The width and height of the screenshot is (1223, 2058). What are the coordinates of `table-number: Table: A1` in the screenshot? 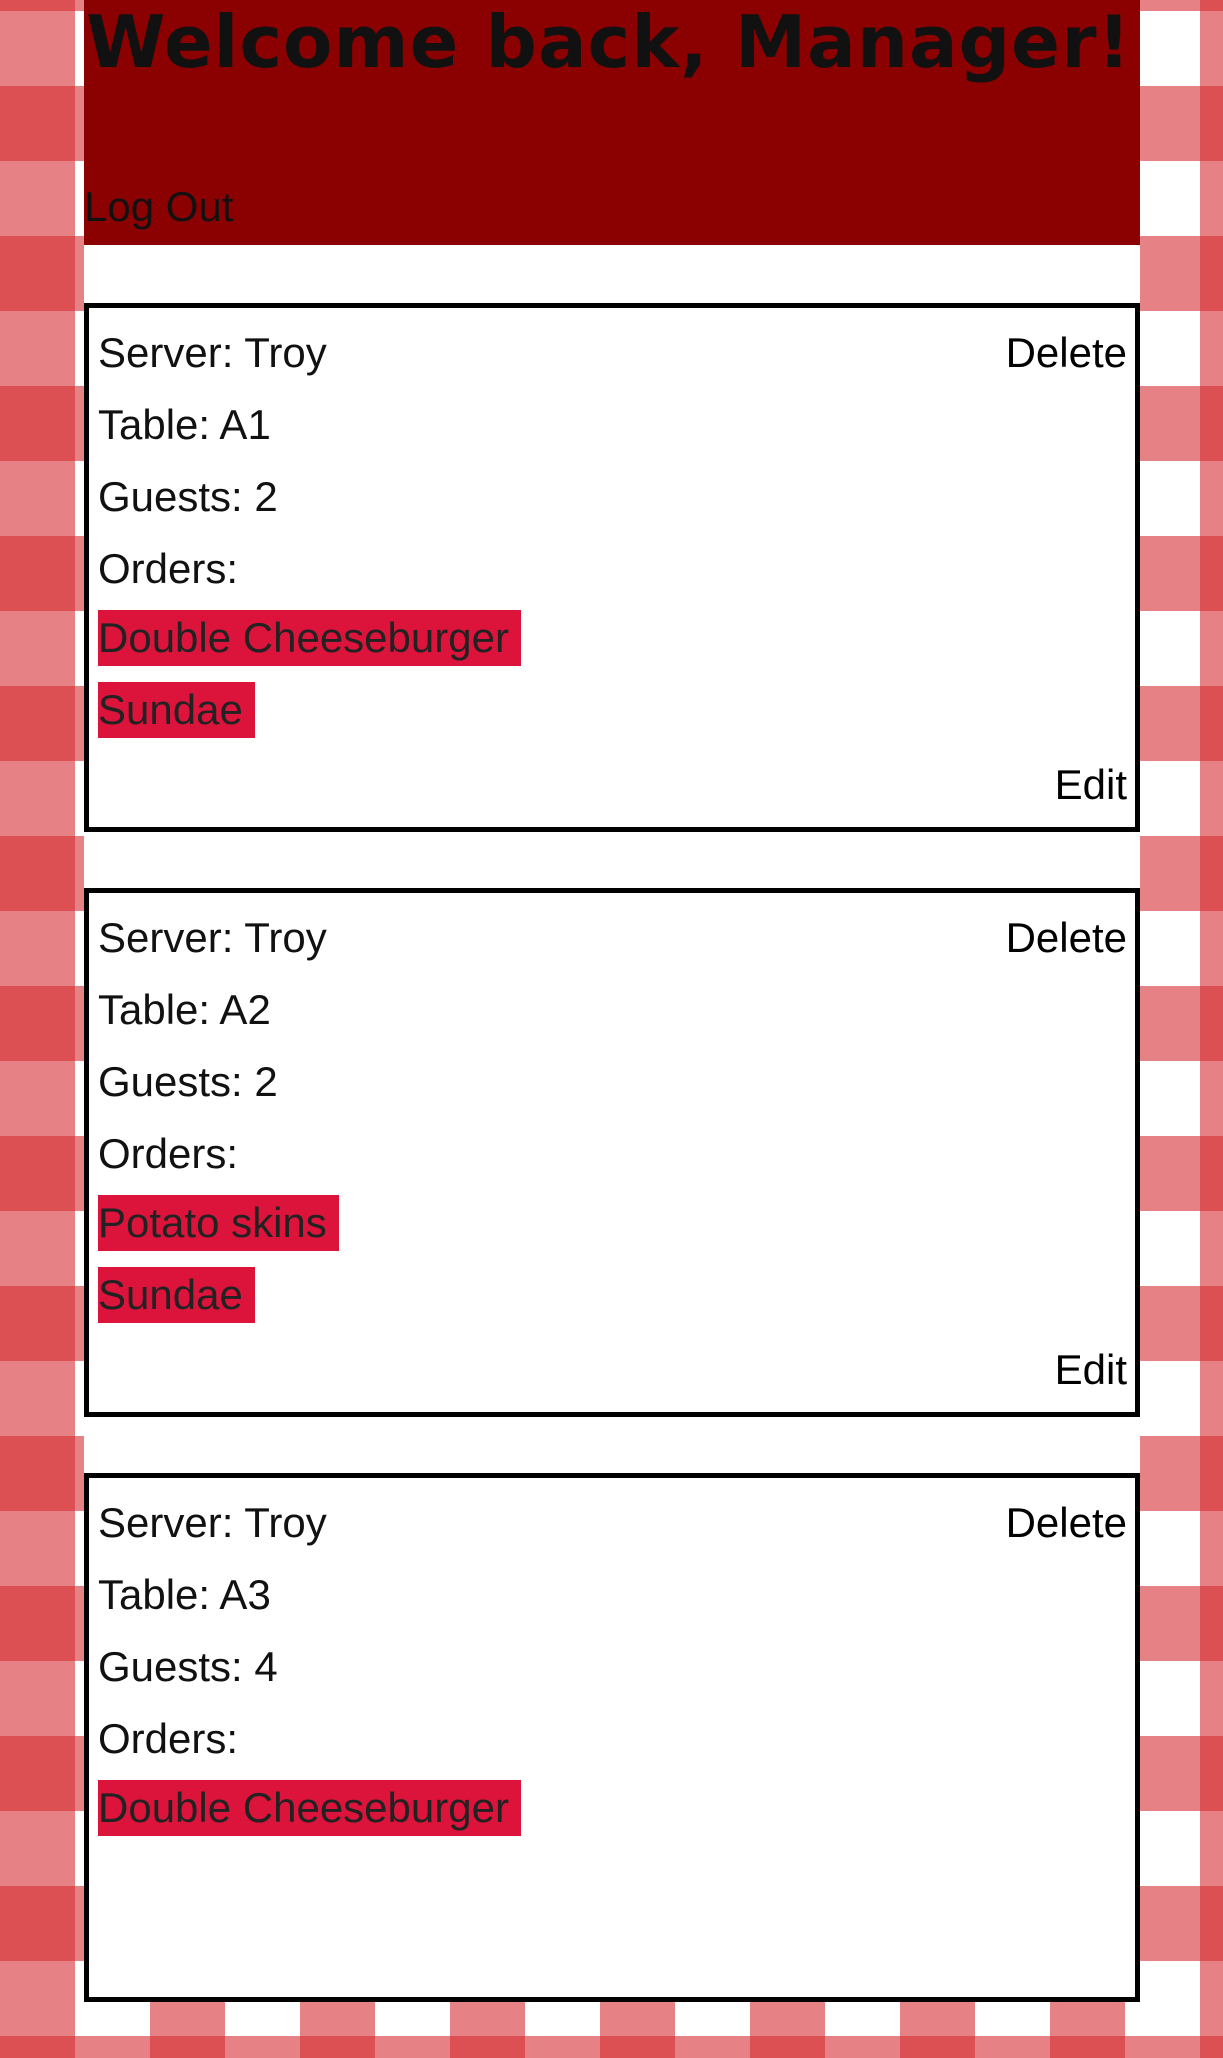 It's located at (184, 424).